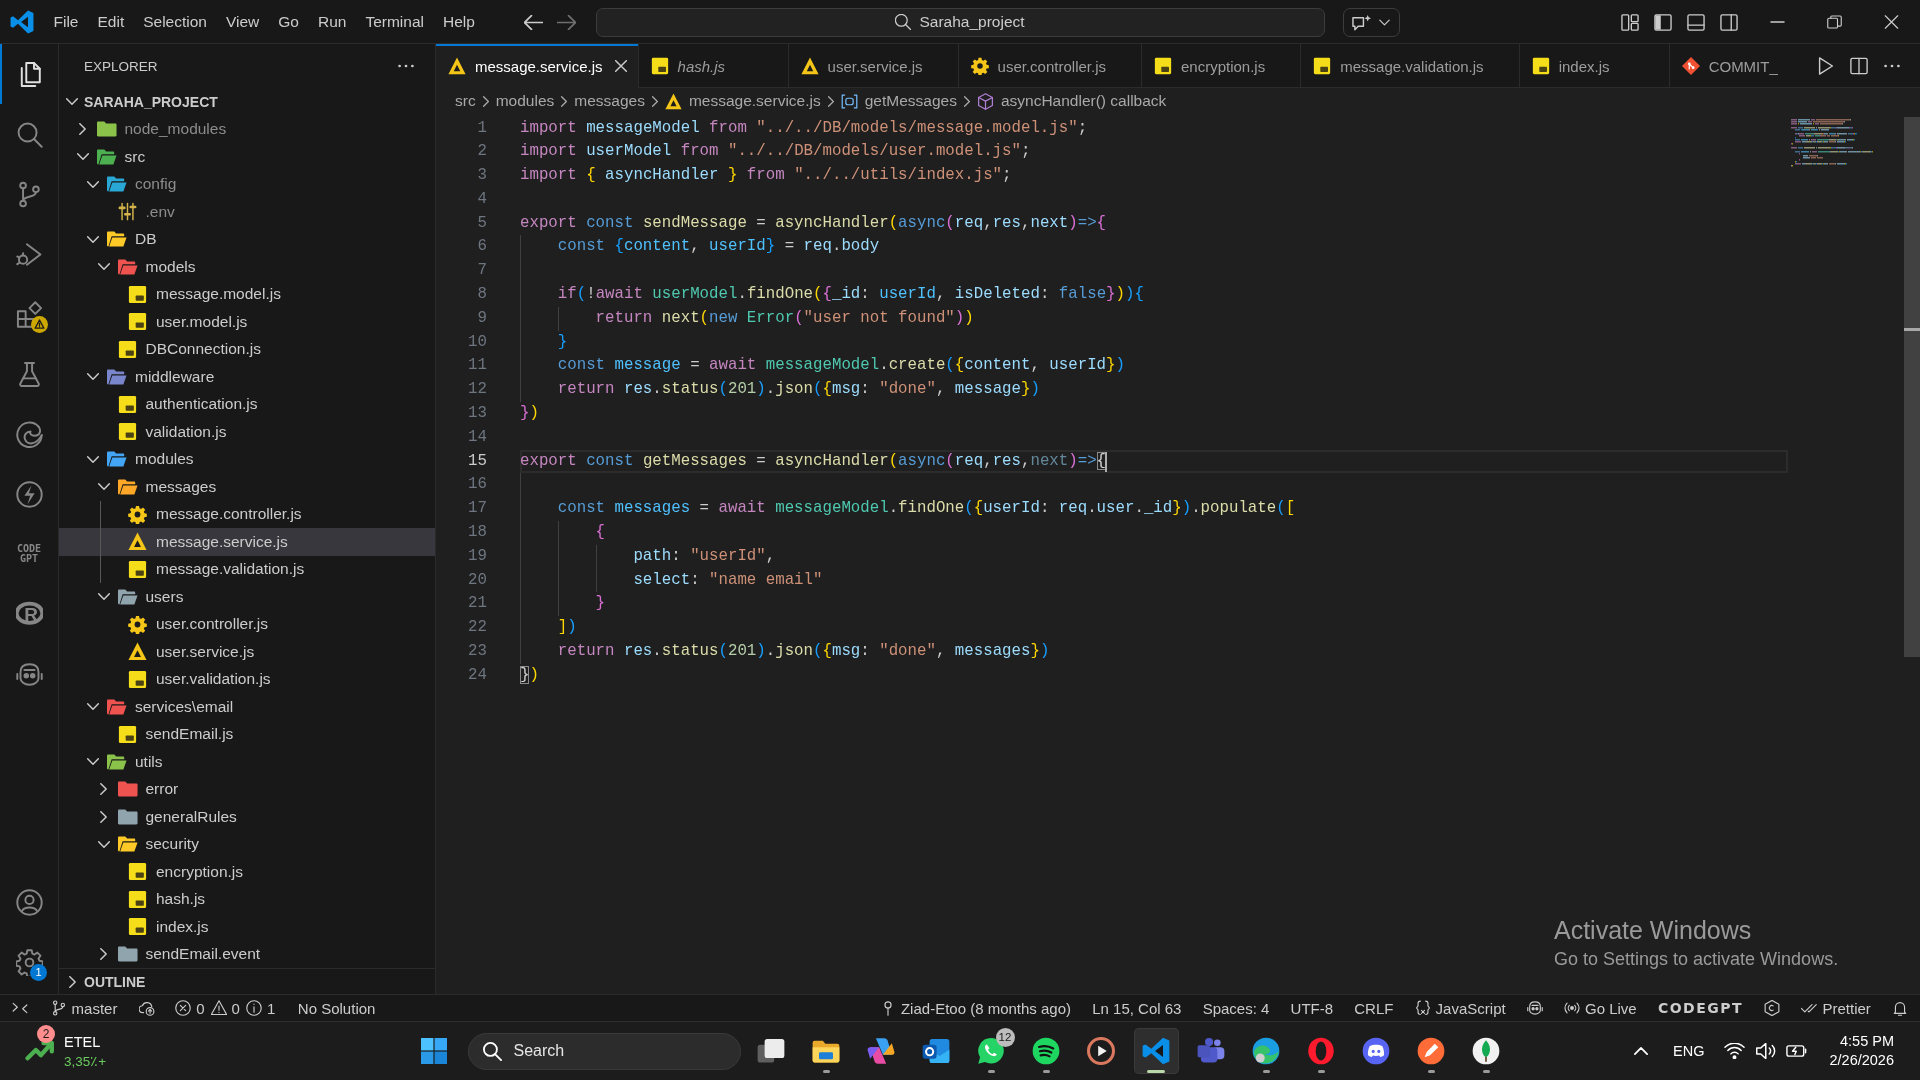 The height and width of the screenshot is (1080, 1920). I want to click on search-box: Search, so click(604, 1051).